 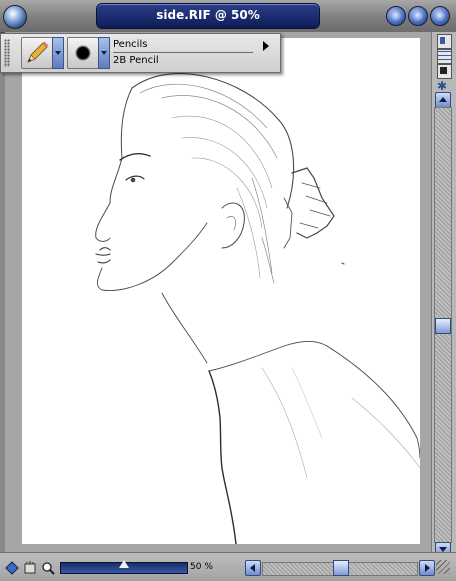 What do you see at coordinates (443, 100) in the screenshot?
I see `scroll-up-button` at bounding box center [443, 100].